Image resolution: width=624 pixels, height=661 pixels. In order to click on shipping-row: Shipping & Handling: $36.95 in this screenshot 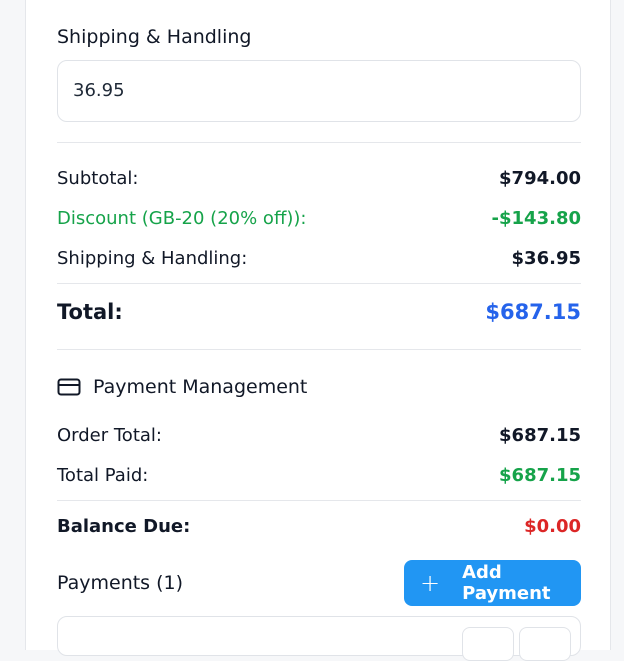, I will do `click(319, 259)`.